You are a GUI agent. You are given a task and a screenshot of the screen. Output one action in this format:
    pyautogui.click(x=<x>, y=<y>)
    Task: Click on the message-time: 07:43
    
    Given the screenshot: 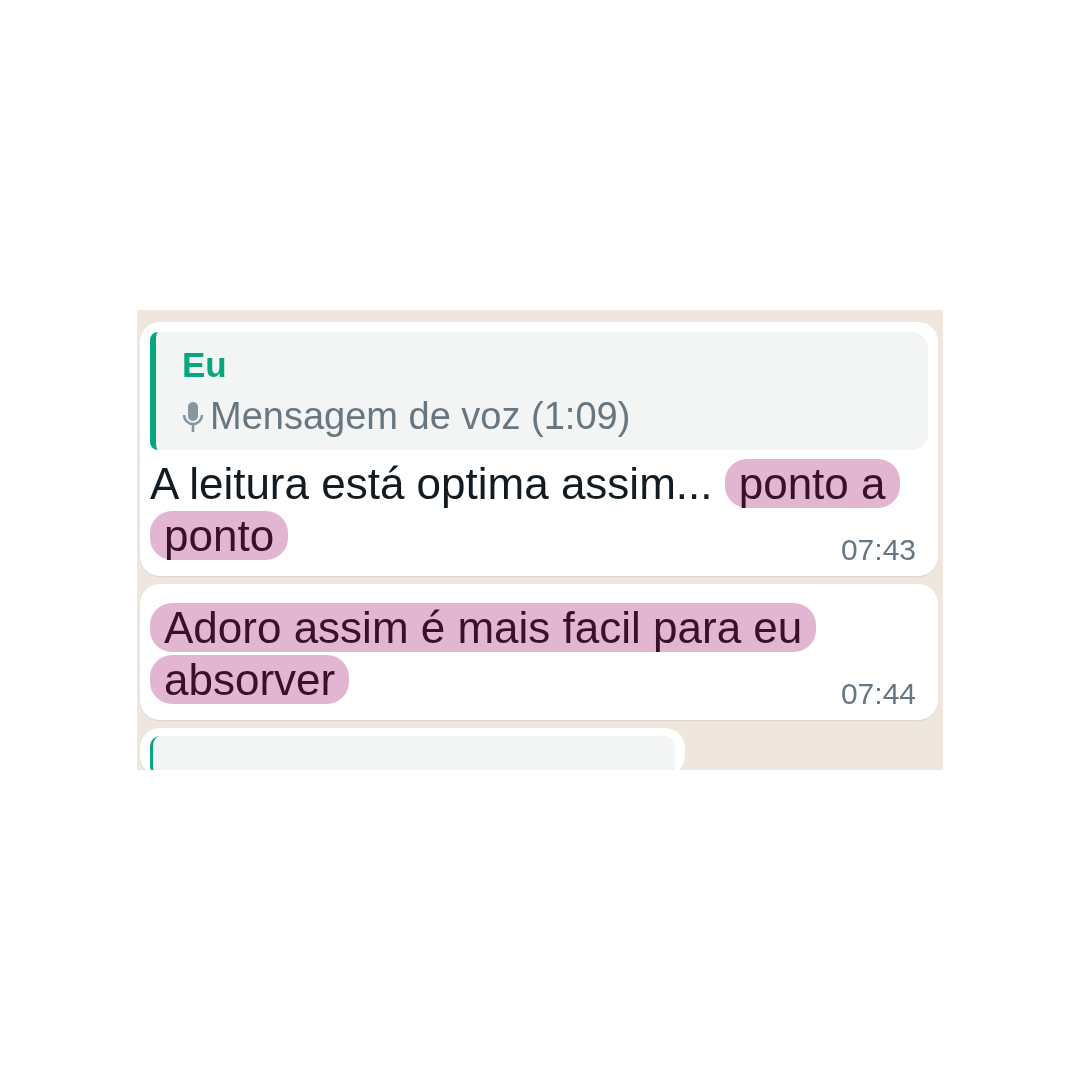 What is the action you would take?
    pyautogui.click(x=878, y=549)
    